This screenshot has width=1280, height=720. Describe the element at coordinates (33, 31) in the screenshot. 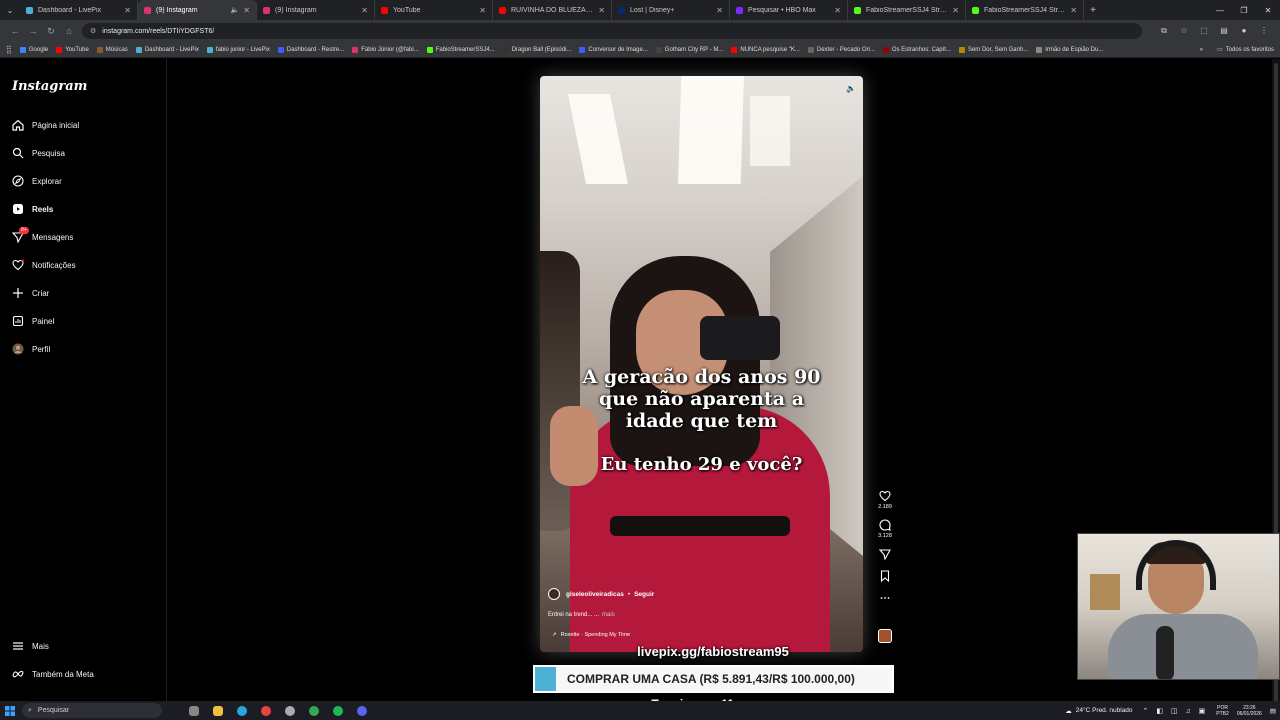

I see `forward-icon: →` at that location.